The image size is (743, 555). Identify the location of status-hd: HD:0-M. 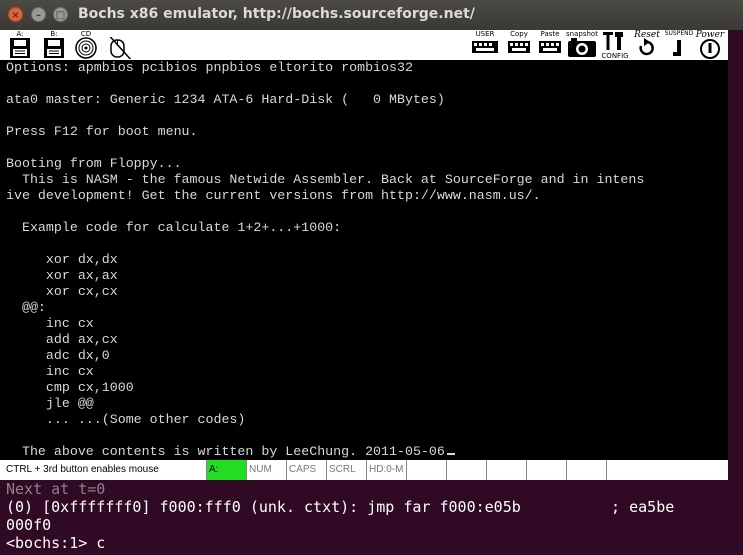
(386, 470).